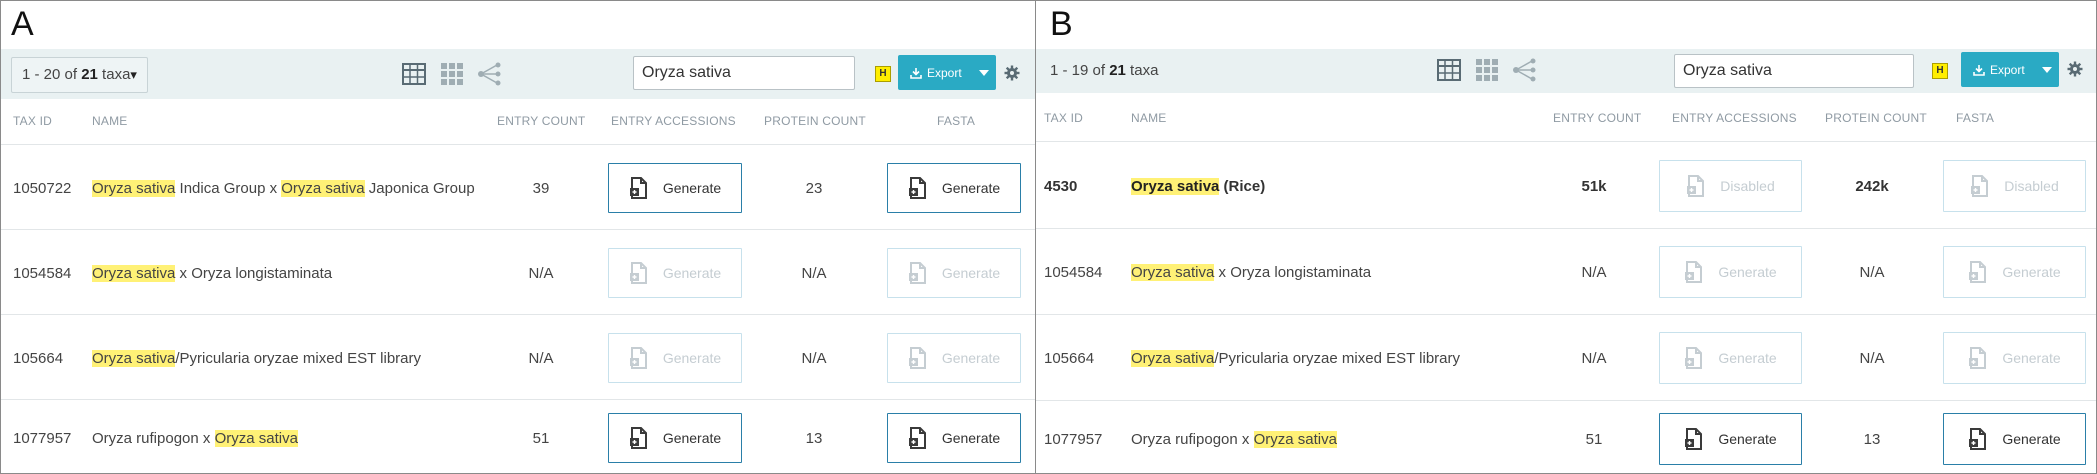  I want to click on protein-count-cell: 13, so click(1872, 439).